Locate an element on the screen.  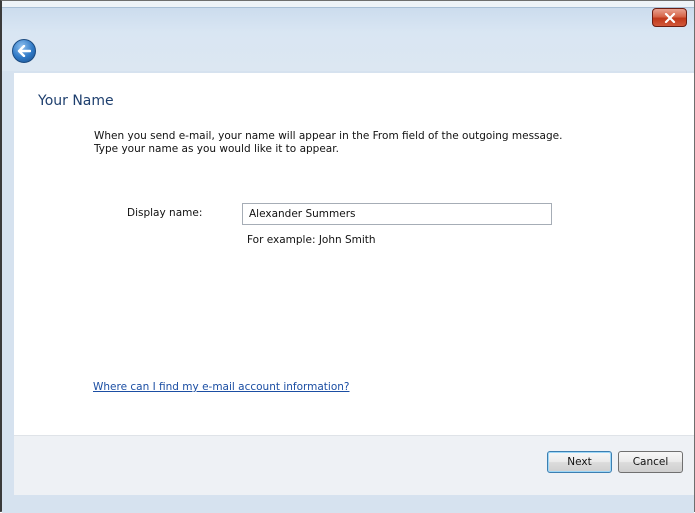
close-icon is located at coordinates (669, 17).